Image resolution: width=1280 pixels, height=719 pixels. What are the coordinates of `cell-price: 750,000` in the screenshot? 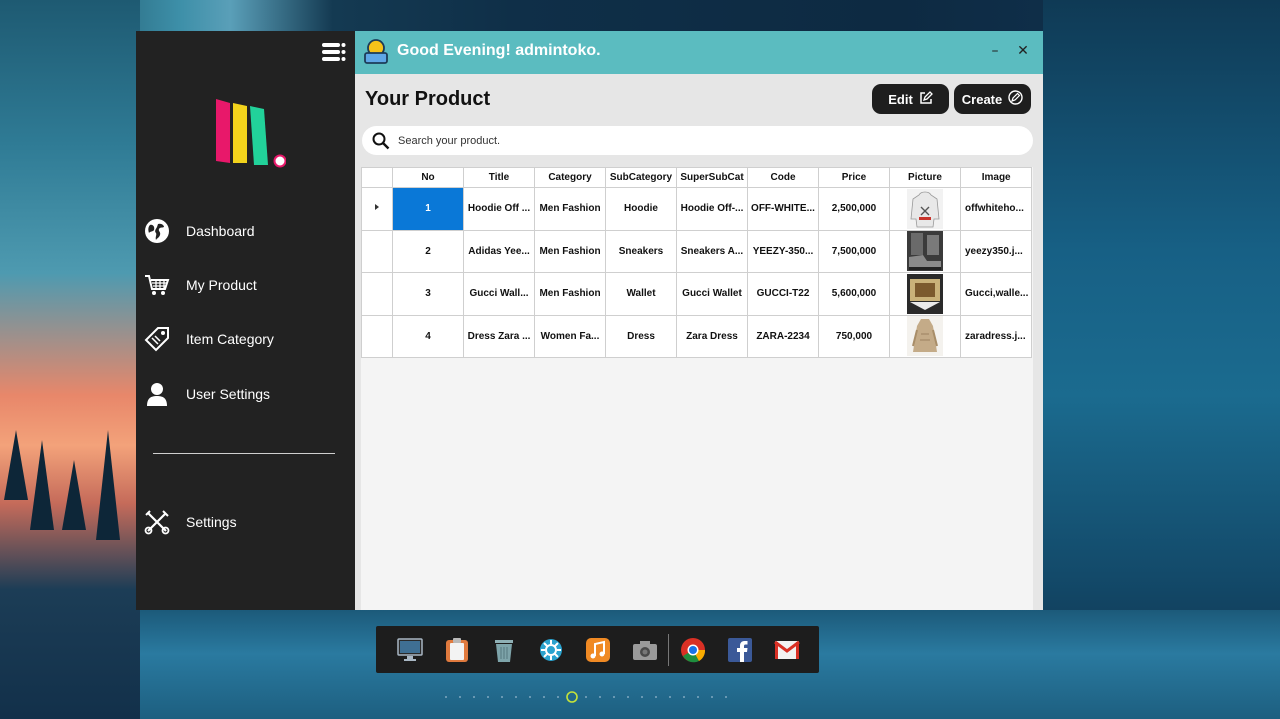 It's located at (854, 336).